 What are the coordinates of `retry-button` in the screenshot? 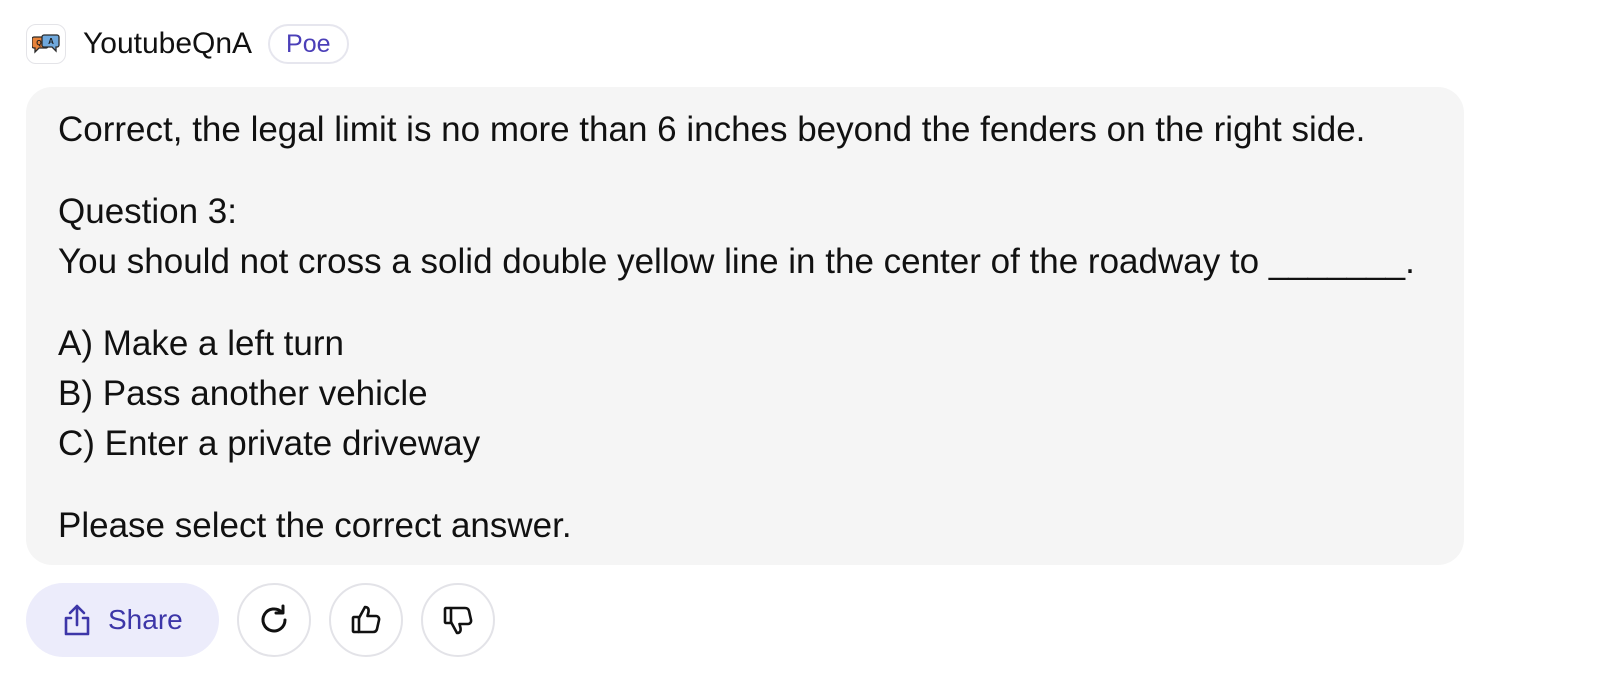 It's located at (274, 620).